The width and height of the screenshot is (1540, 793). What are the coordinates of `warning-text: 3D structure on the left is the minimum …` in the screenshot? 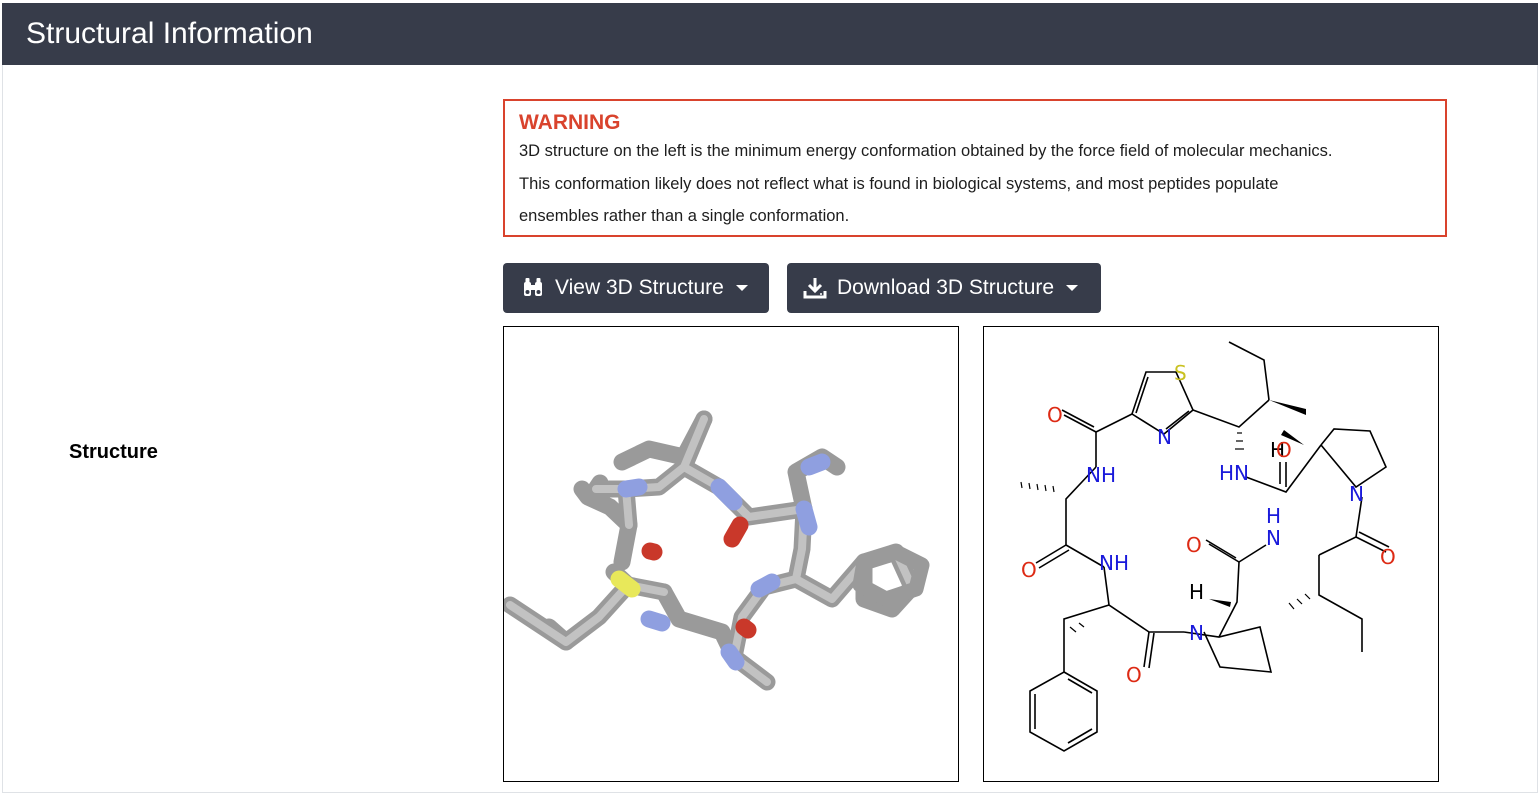 It's located at (975, 184).